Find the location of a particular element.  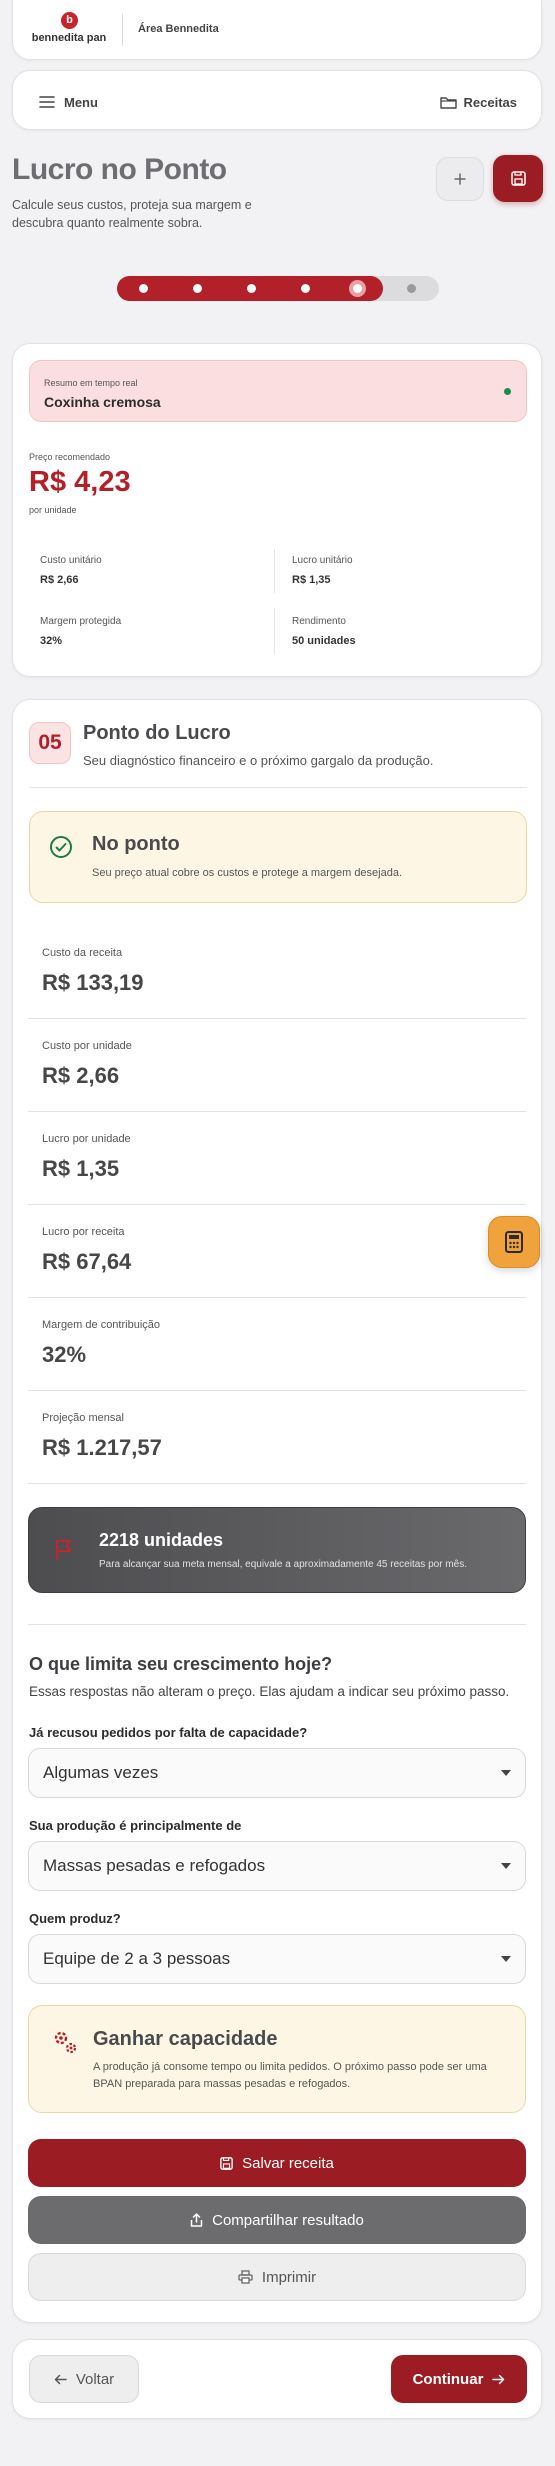

metric-value: R$ 133,19 is located at coordinates (93, 982).